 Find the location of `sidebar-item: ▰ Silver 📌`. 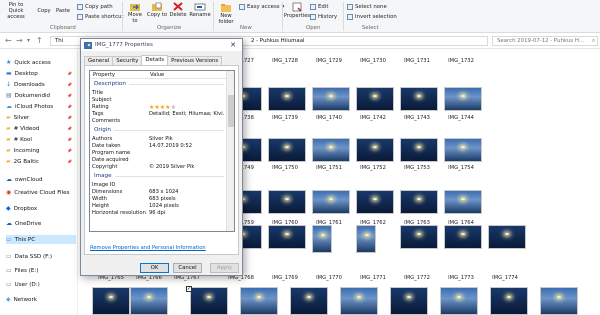

sidebar-item: ▰ Silver 📌 is located at coordinates (41, 117).